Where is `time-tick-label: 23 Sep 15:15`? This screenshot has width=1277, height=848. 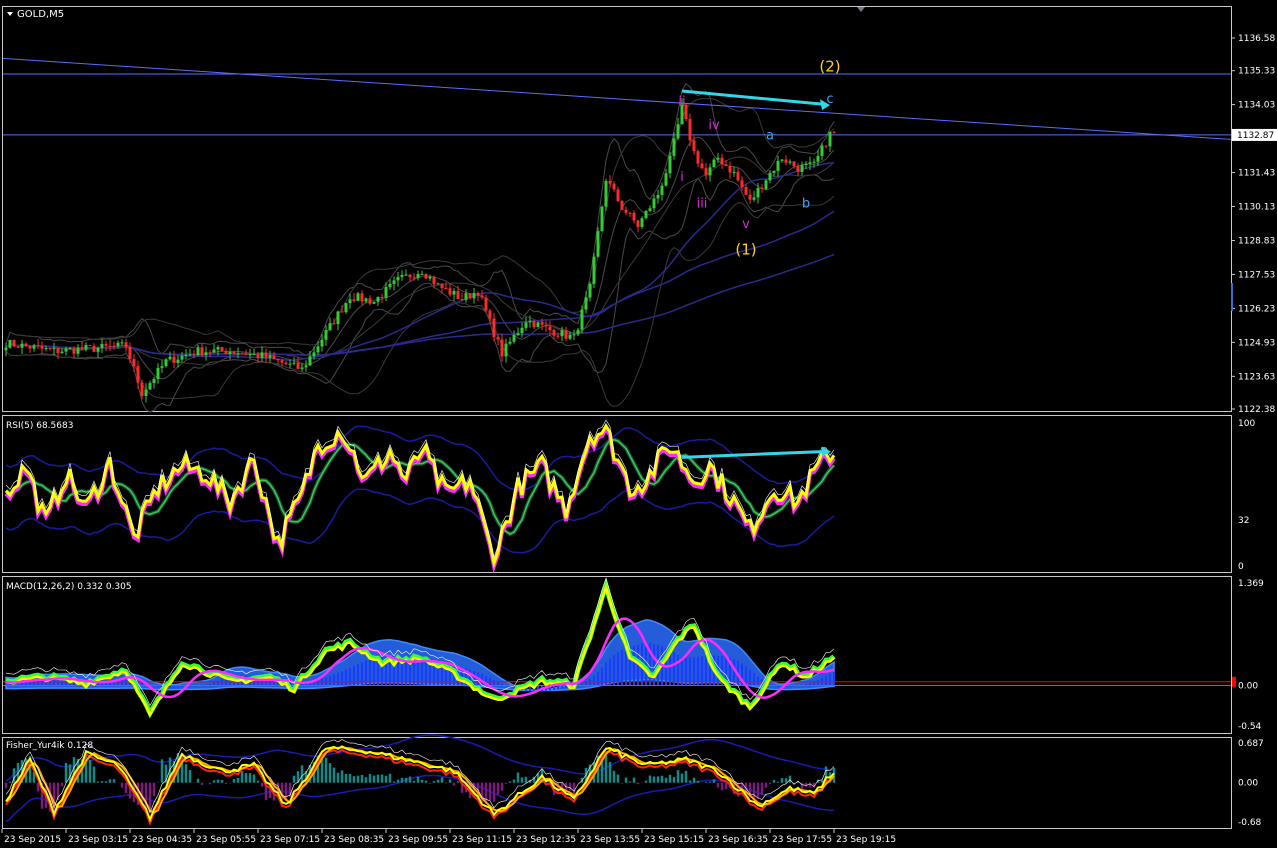 time-tick-label: 23 Sep 15:15 is located at coordinates (674, 840).